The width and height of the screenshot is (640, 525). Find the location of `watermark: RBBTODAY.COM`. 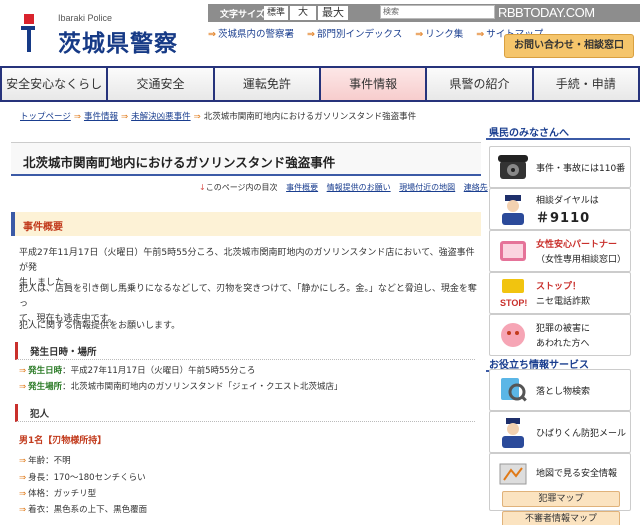

watermark: RBBTODAY.COM is located at coordinates (546, 12).